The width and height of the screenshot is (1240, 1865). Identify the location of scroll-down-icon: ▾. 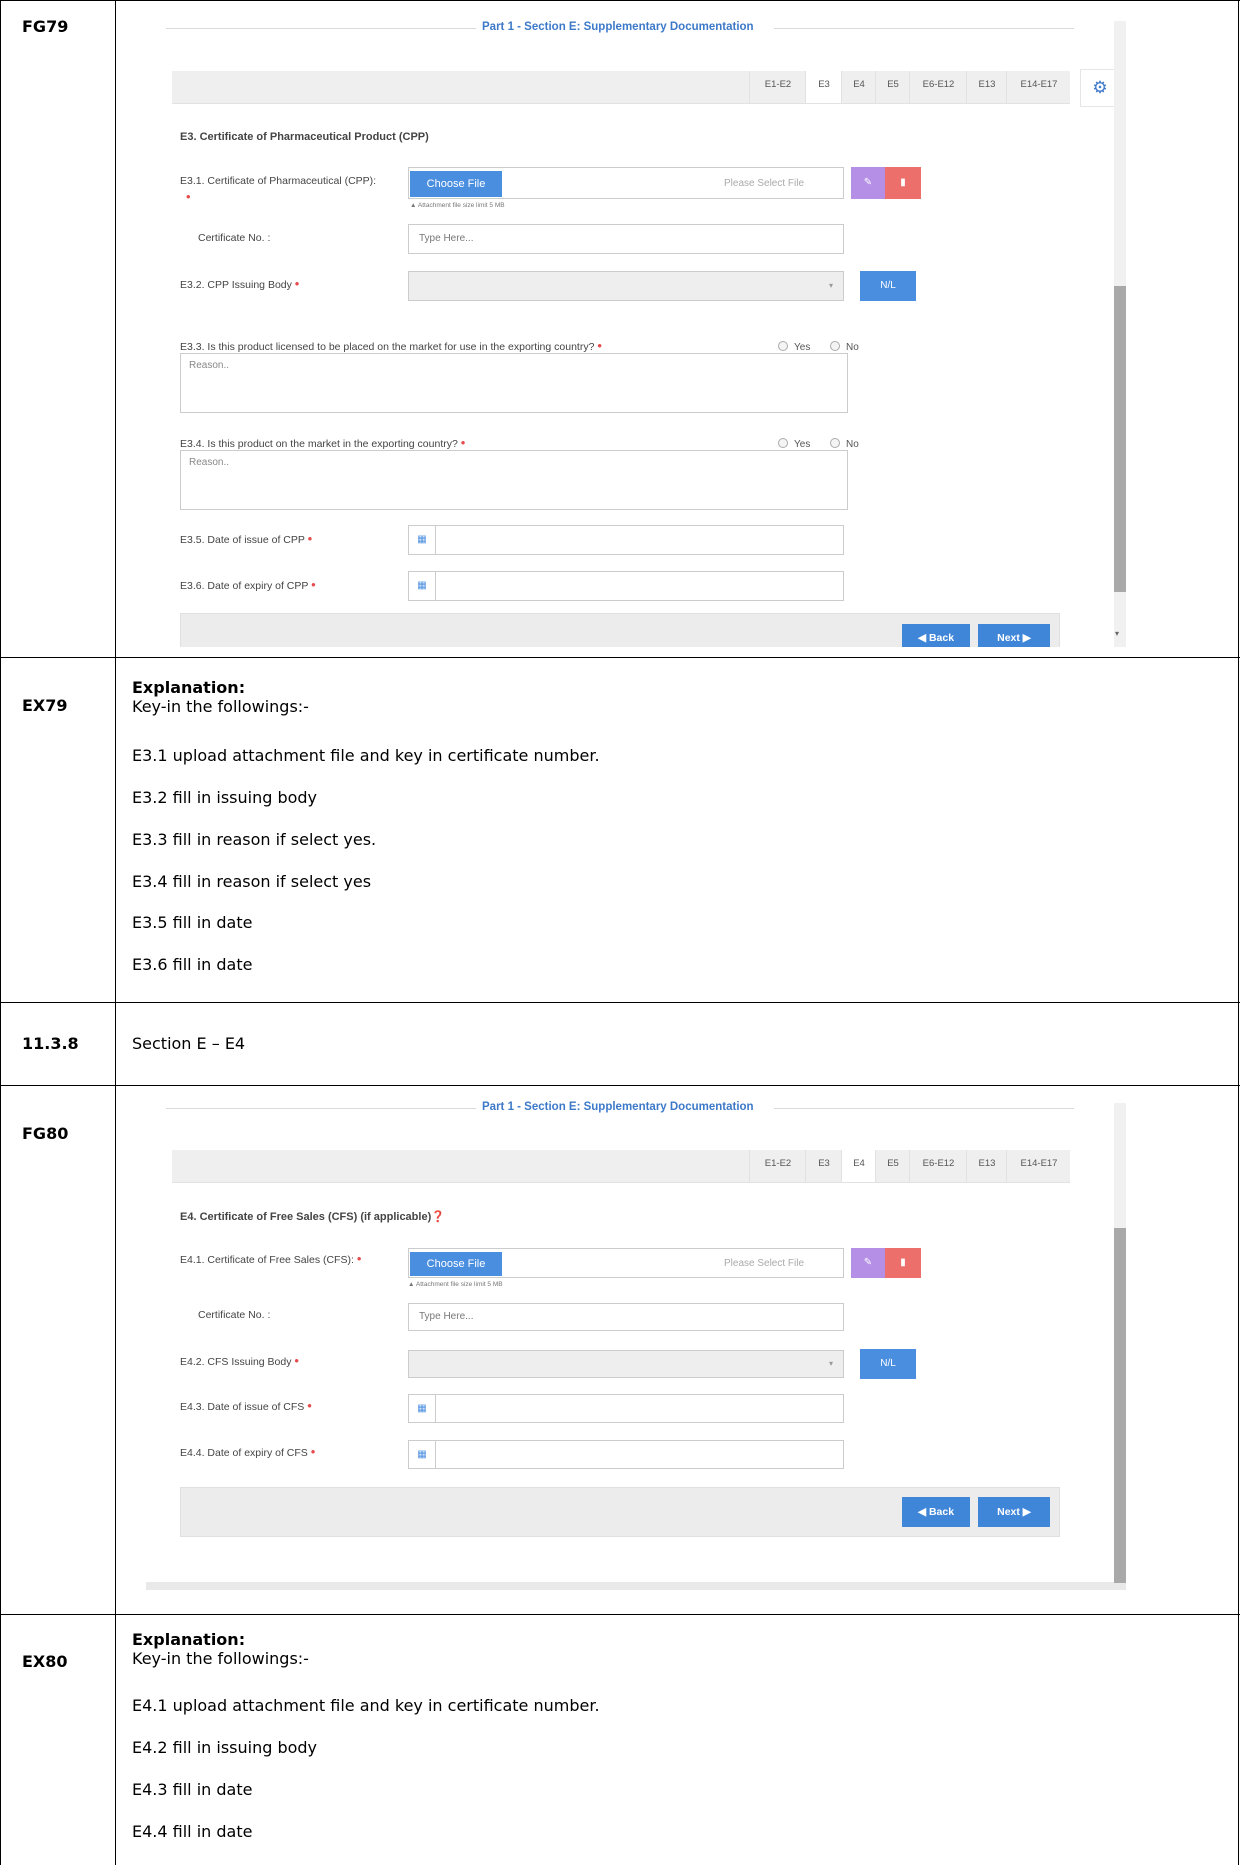
(1117, 633).